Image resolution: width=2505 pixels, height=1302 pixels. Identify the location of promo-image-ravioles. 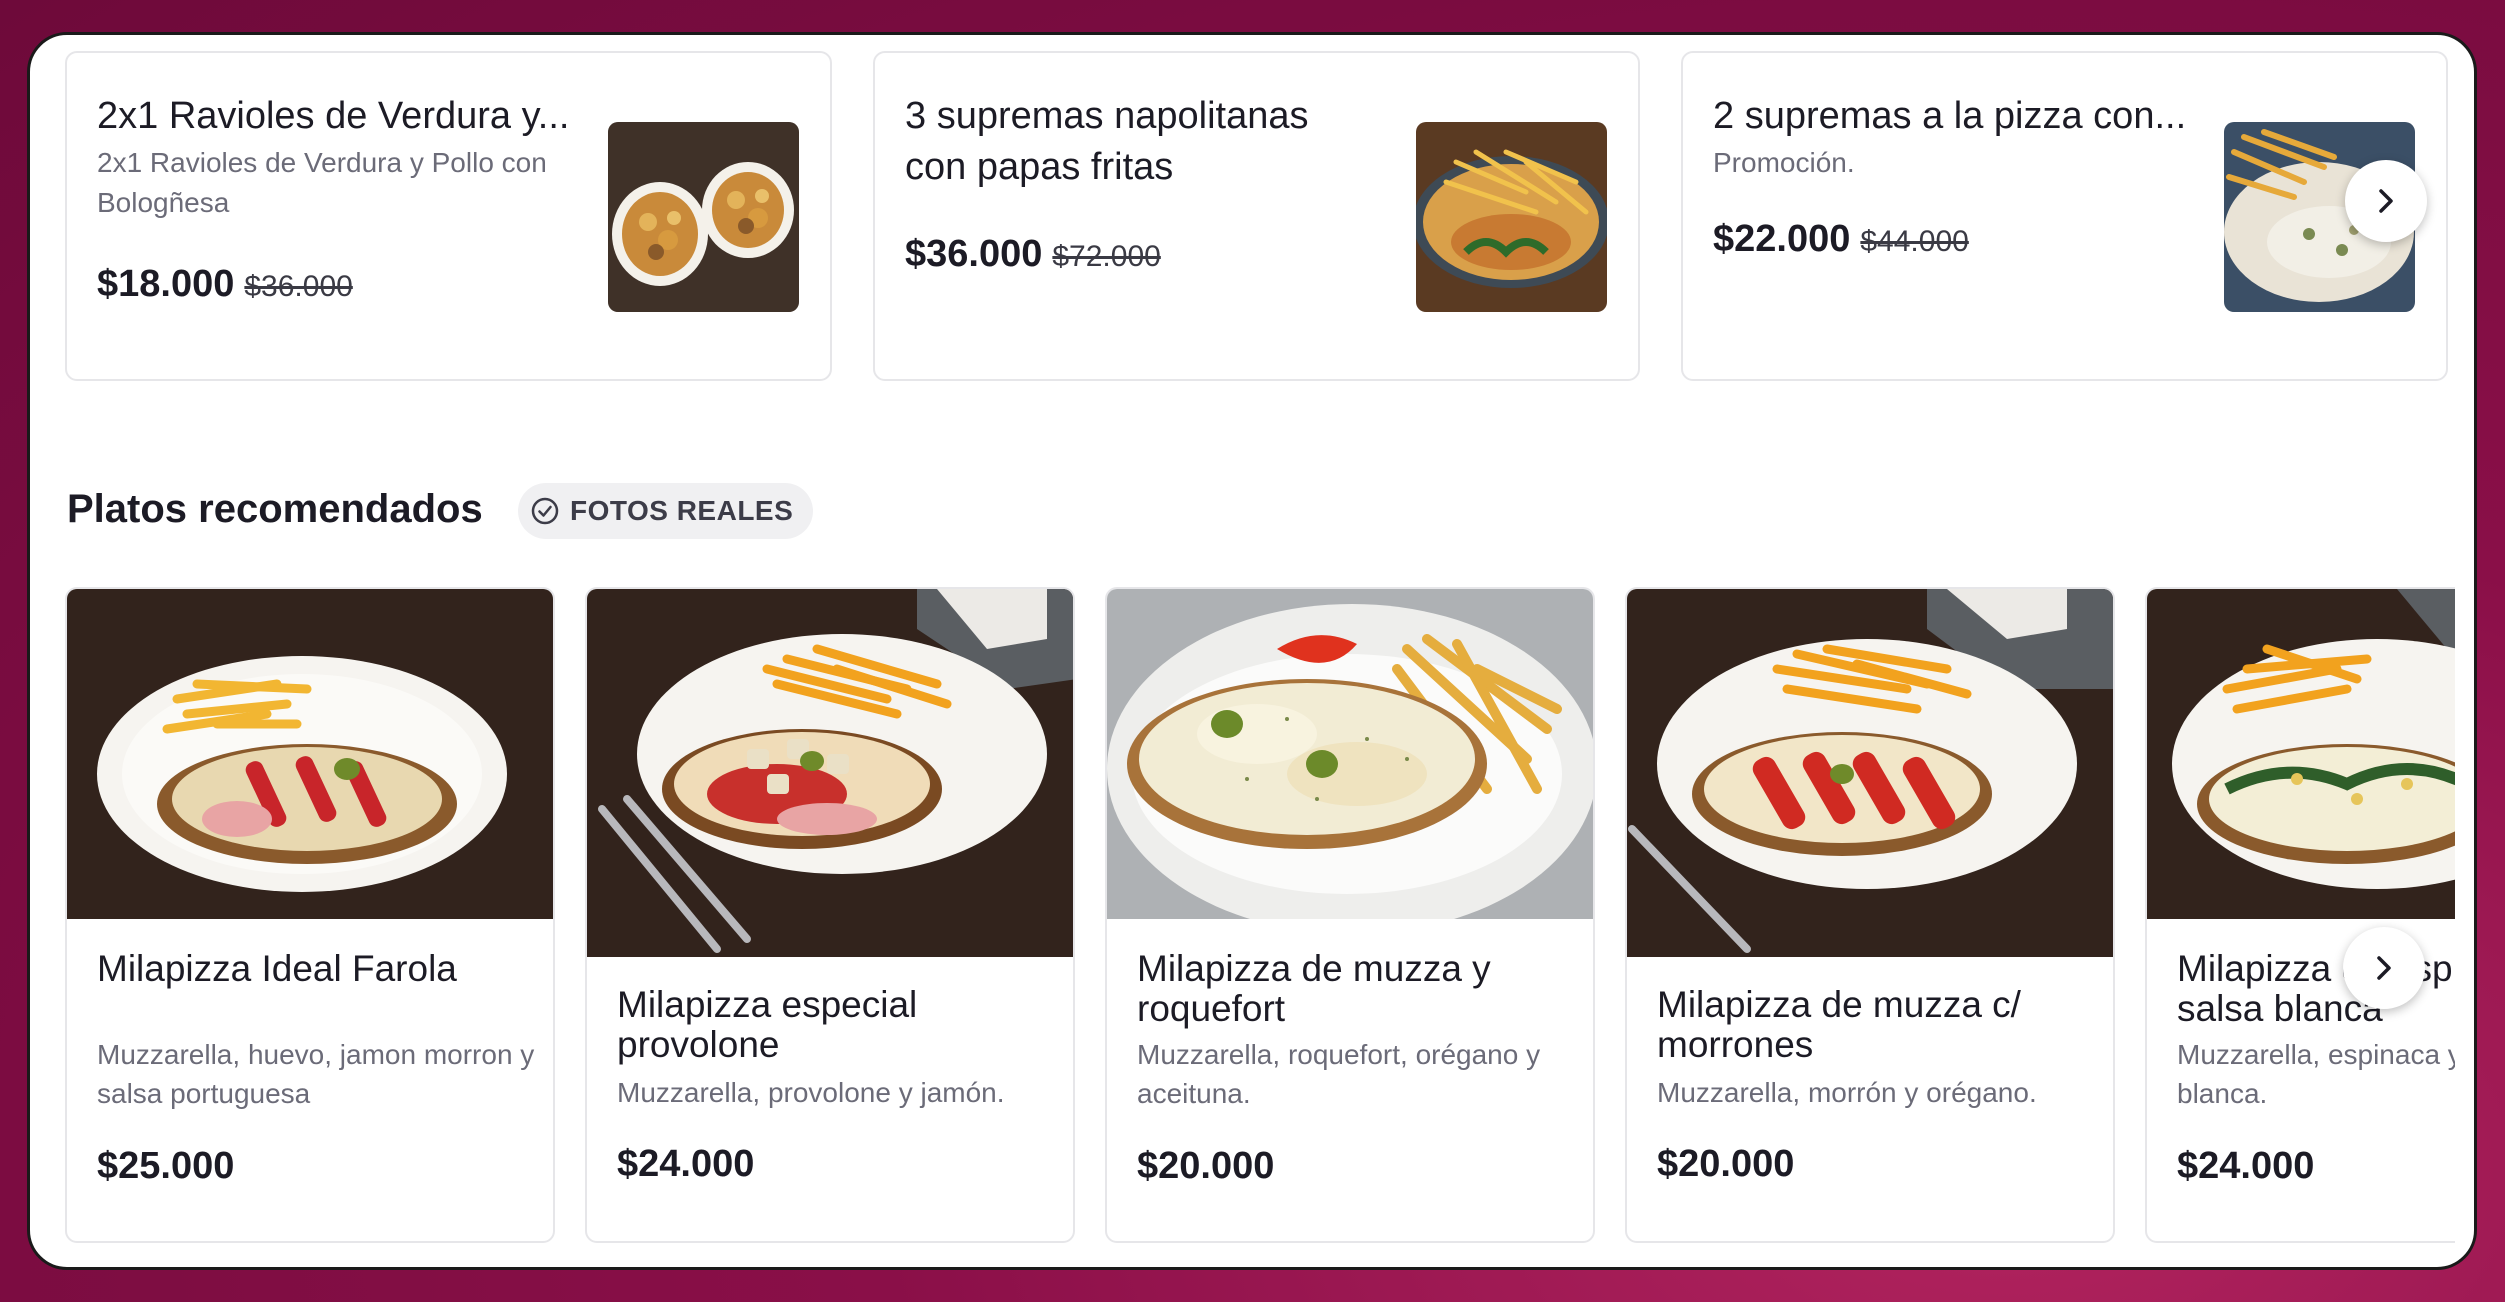
(703, 217).